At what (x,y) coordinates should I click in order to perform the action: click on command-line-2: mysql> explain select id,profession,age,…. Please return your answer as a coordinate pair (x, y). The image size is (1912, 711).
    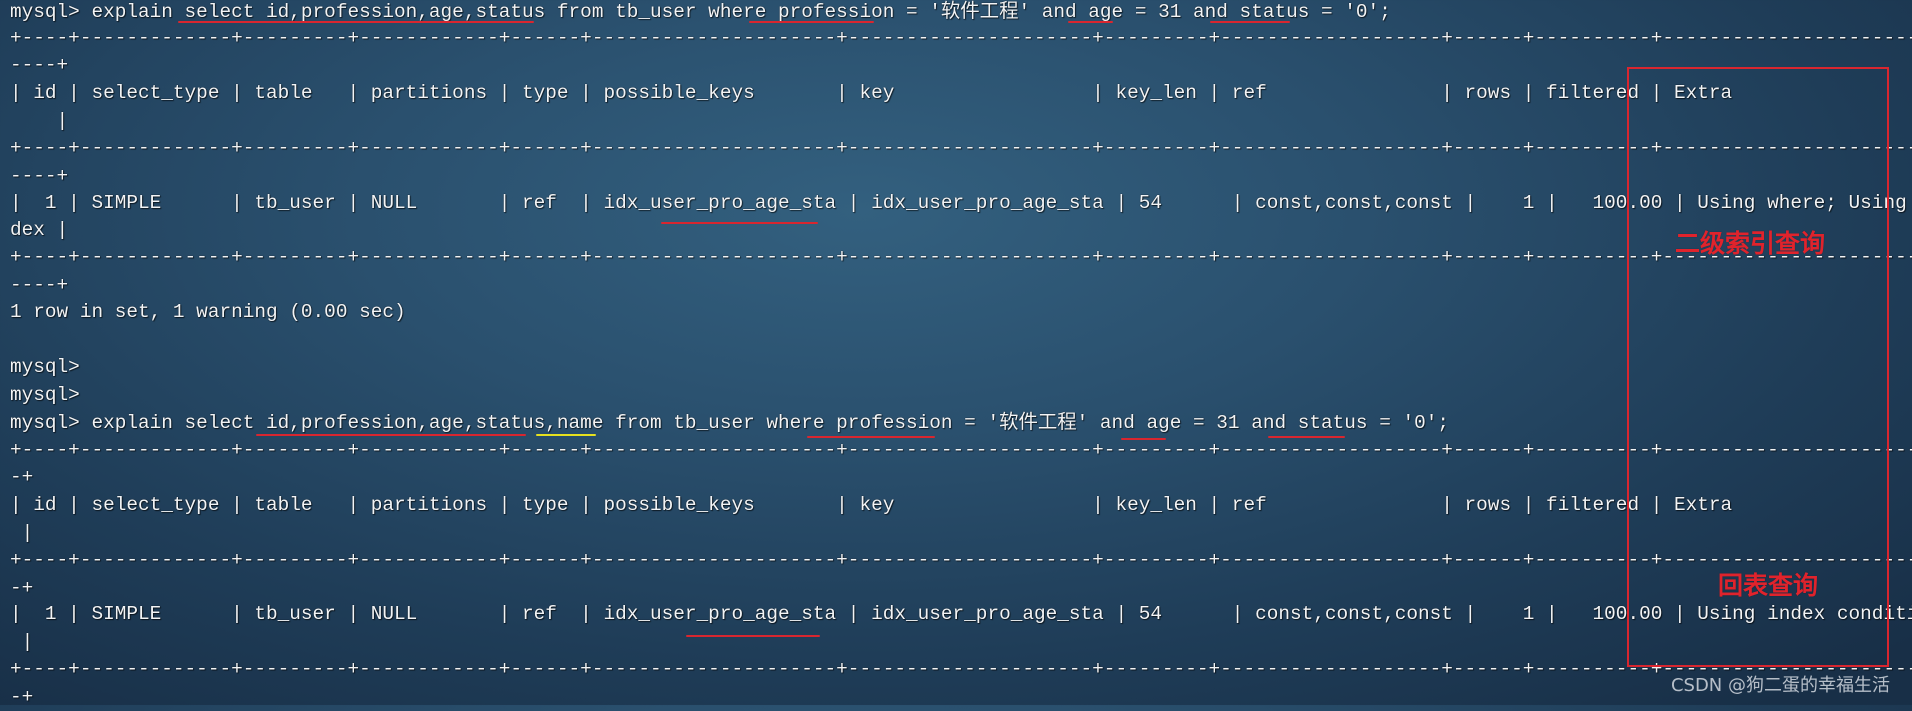
    Looking at the image, I should click on (730, 423).